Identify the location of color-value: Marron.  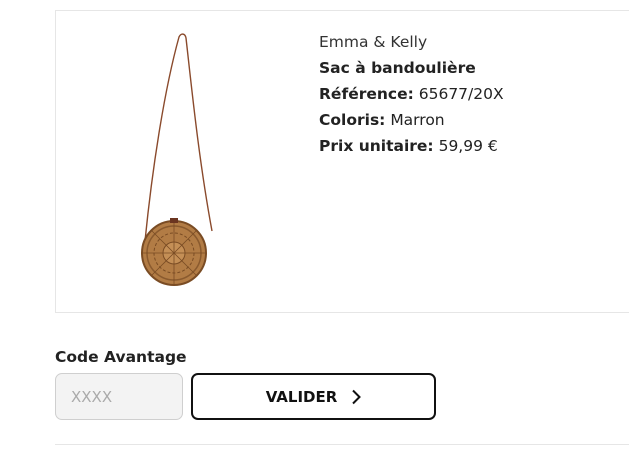
(417, 120).